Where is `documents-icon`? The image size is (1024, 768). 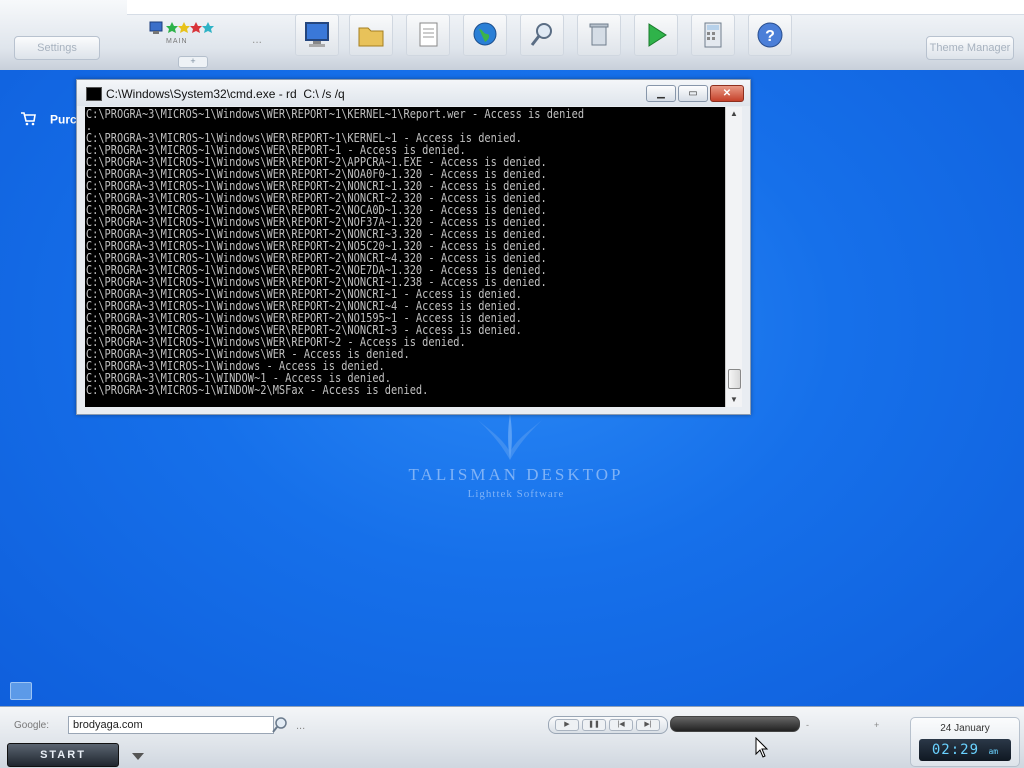
documents-icon is located at coordinates (428, 34).